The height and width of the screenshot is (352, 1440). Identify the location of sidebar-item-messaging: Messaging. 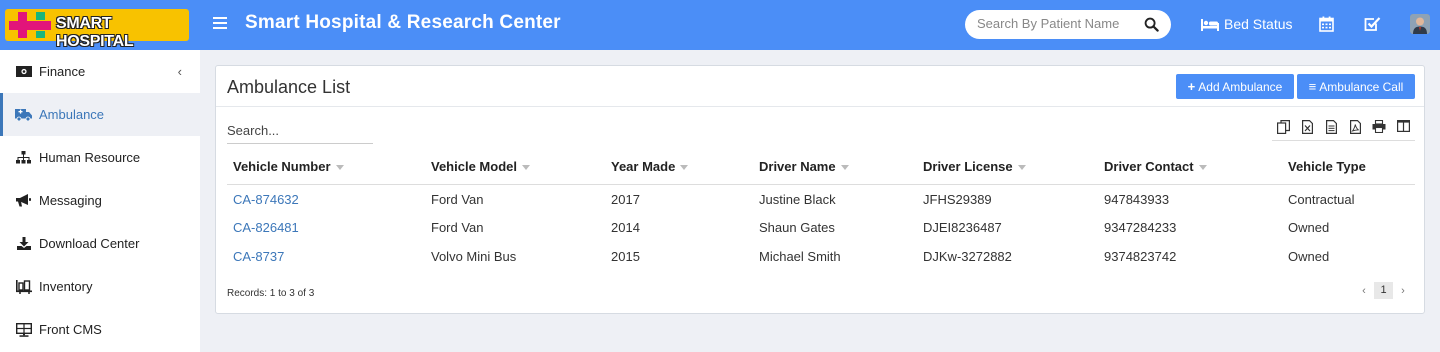
(100, 200).